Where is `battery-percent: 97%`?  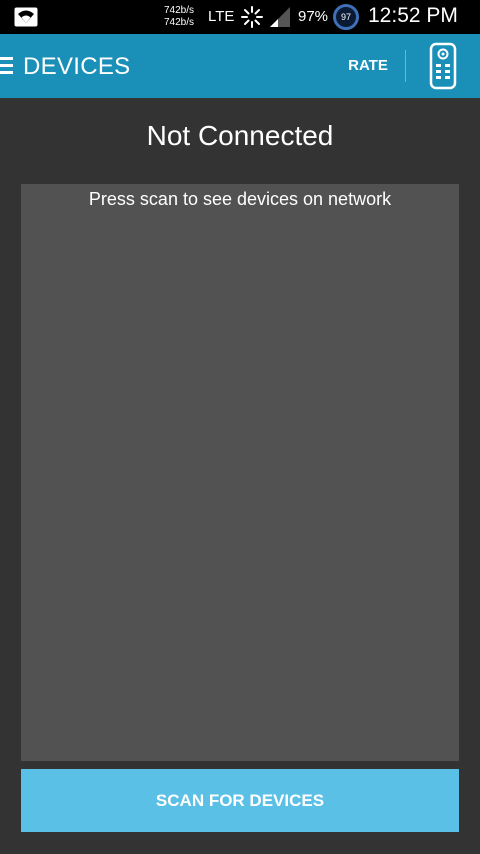 battery-percent: 97% is located at coordinates (313, 16).